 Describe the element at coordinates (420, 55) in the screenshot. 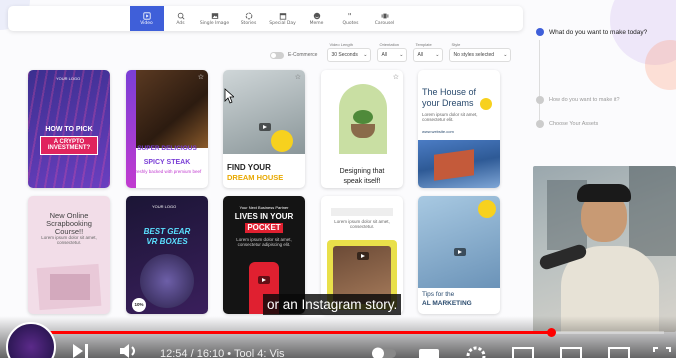

I see `select-value: All` at that location.